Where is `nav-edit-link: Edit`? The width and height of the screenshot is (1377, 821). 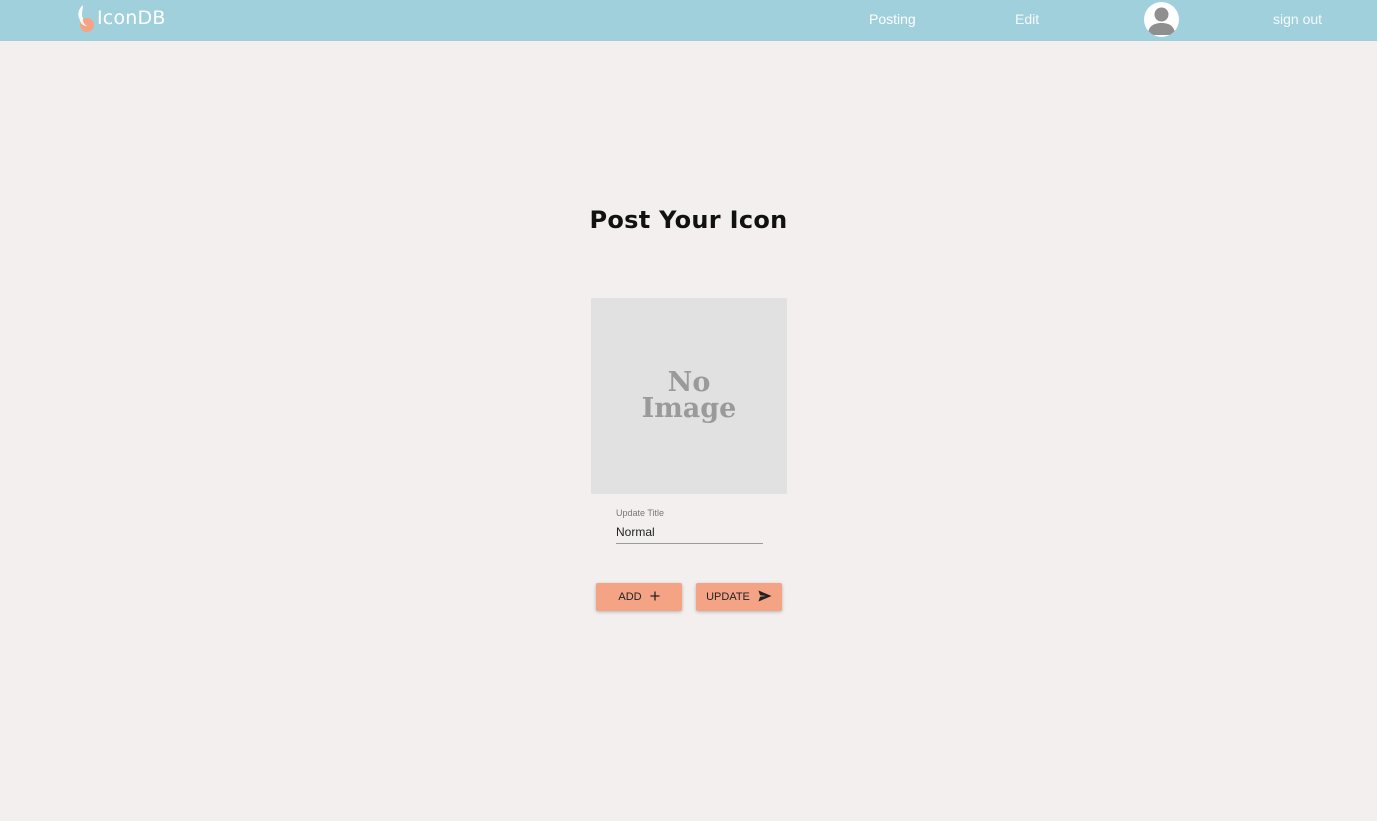 nav-edit-link: Edit is located at coordinates (1027, 19).